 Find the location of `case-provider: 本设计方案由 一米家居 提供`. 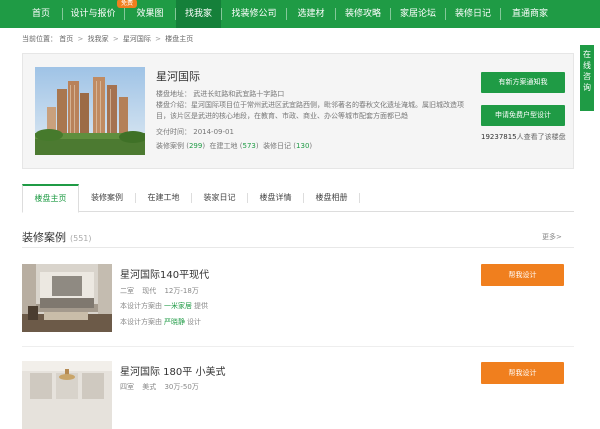

case-provider: 本设计方案由 一米家居 提供 is located at coordinates (164, 306).